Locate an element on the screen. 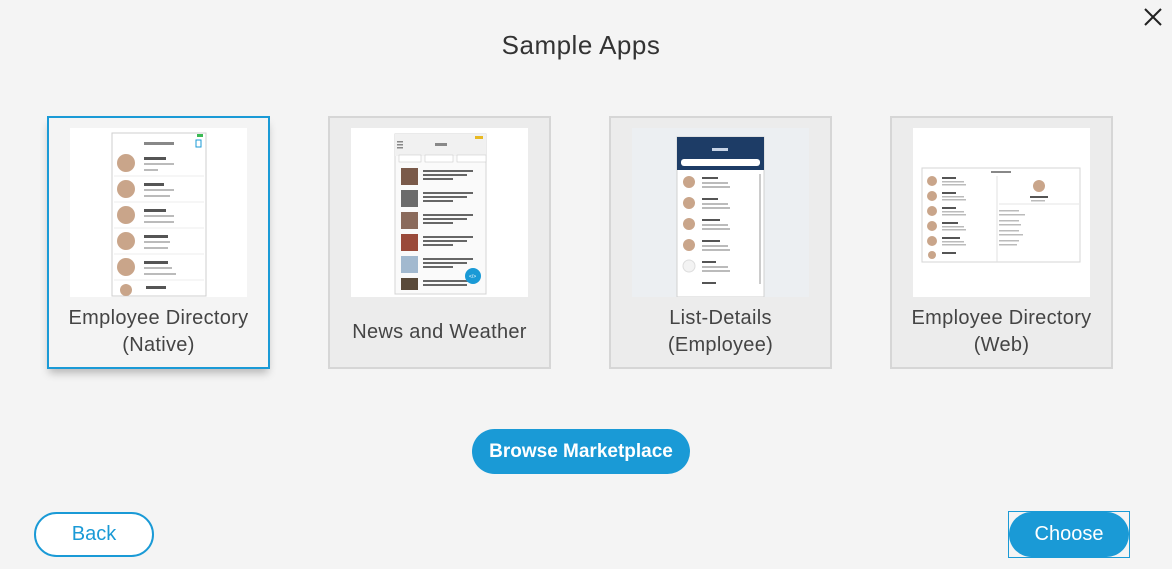 The height and width of the screenshot is (569, 1172). app-card-label: Employee Directory (Web) is located at coordinates (1001, 331).